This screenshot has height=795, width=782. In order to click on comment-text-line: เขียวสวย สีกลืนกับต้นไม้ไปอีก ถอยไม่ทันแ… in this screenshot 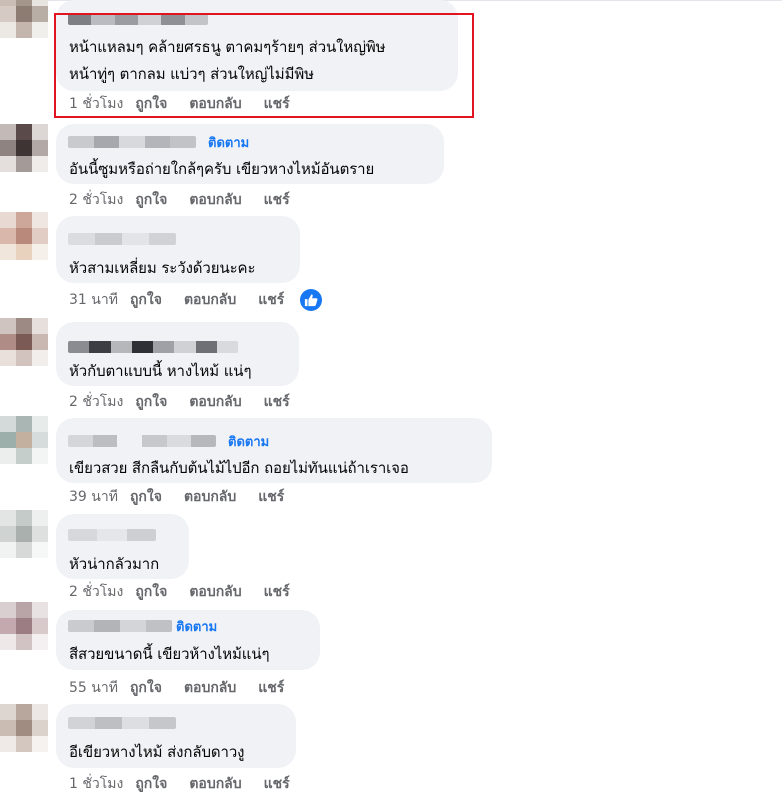, I will do `click(239, 468)`.